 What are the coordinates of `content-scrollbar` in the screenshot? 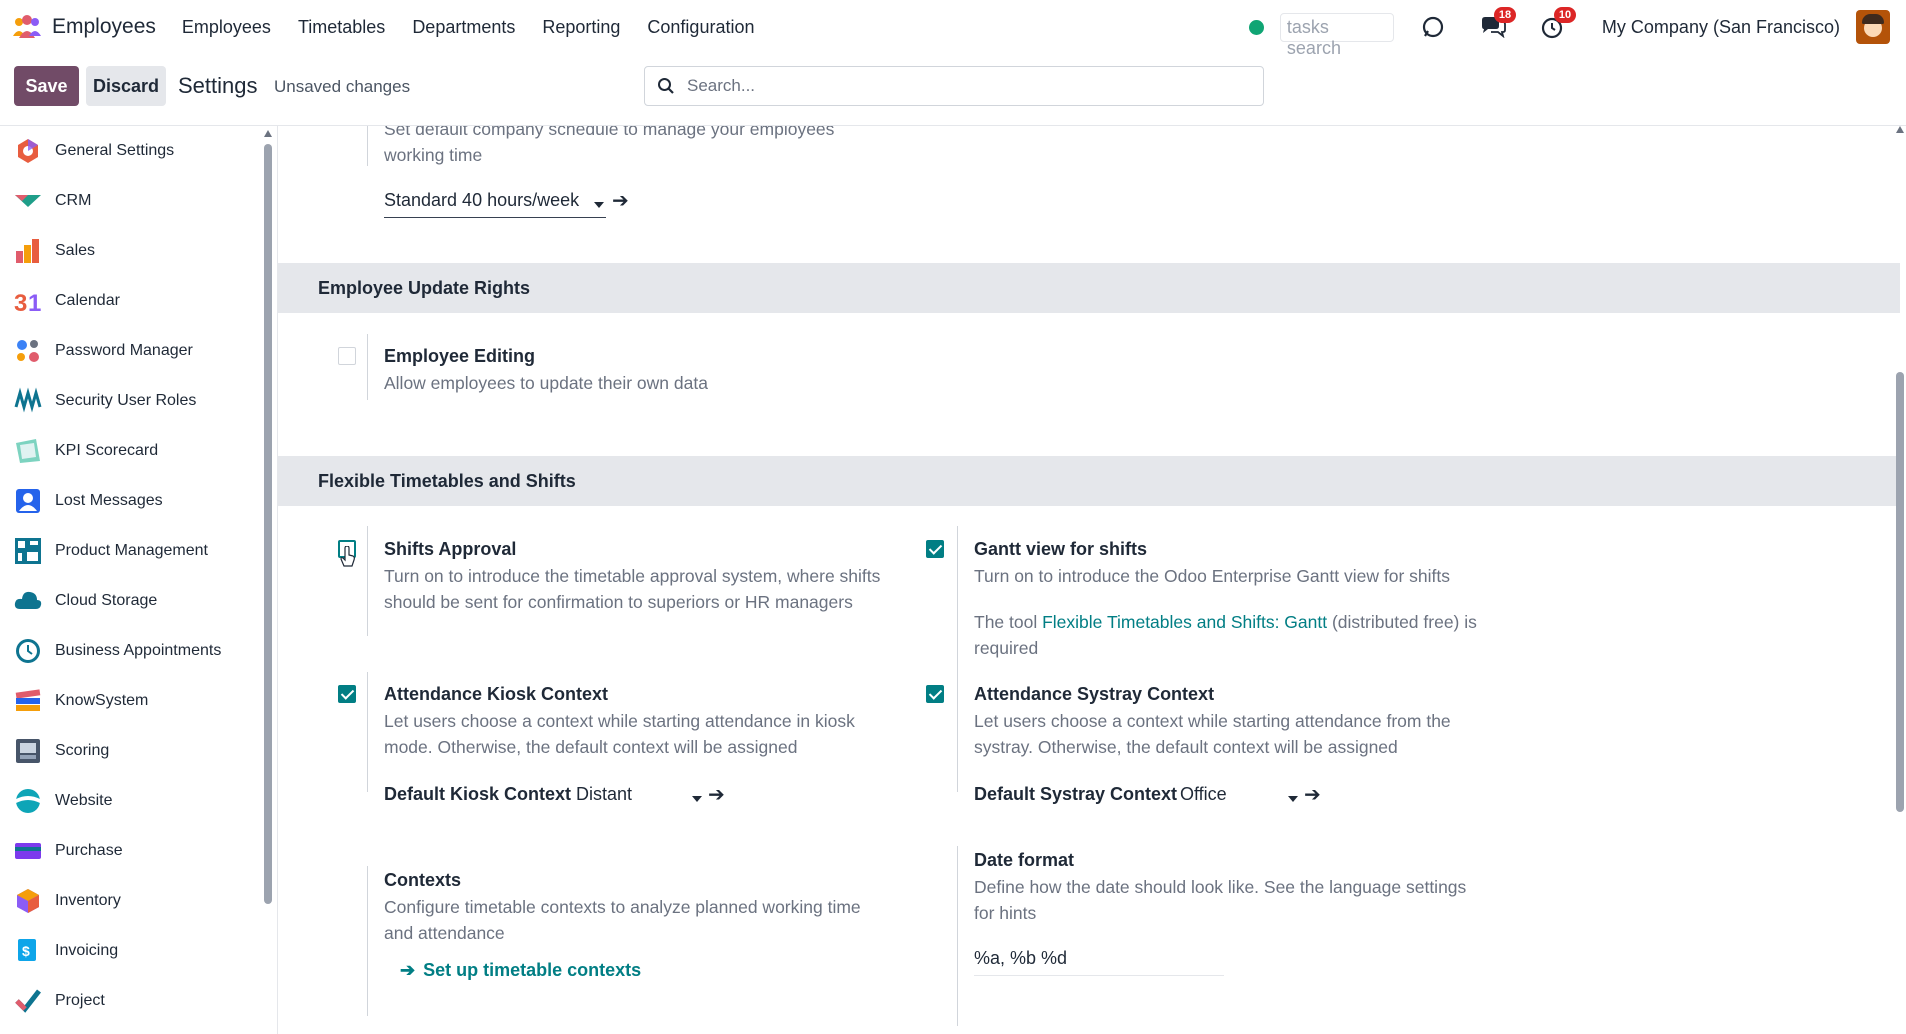 It's located at (1900, 592).